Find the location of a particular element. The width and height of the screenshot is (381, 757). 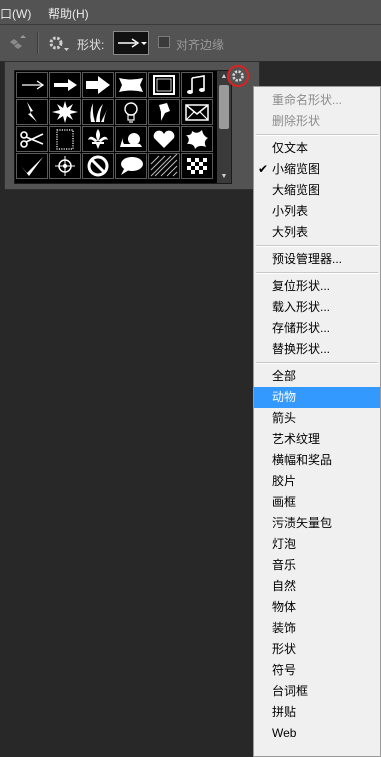

menu-item-label: 大列表 is located at coordinates (290, 232).